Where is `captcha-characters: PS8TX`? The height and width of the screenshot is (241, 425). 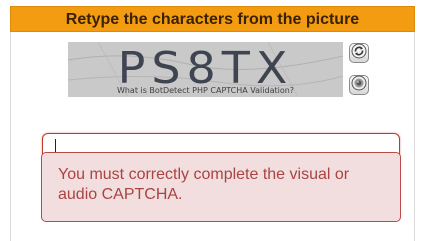
captcha-characters: PS8TX is located at coordinates (205, 68).